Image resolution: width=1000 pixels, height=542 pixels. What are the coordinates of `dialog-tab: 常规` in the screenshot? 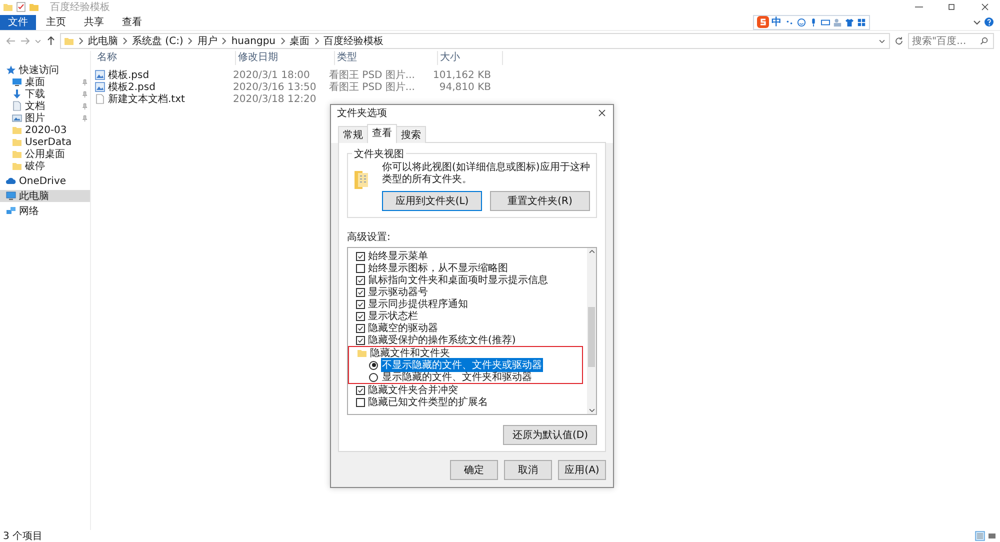 It's located at (353, 134).